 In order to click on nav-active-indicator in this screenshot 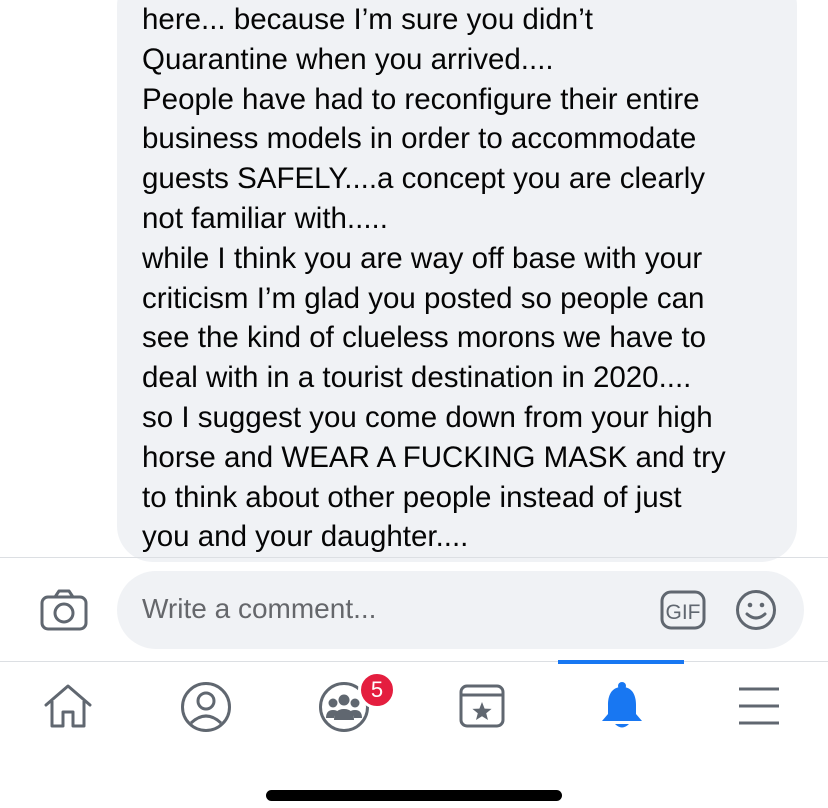, I will do `click(621, 662)`.